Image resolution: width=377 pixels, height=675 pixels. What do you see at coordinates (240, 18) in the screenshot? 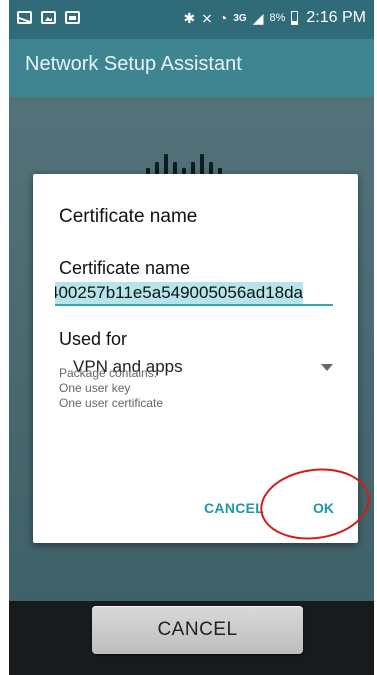
I see `network-type: 3G` at bounding box center [240, 18].